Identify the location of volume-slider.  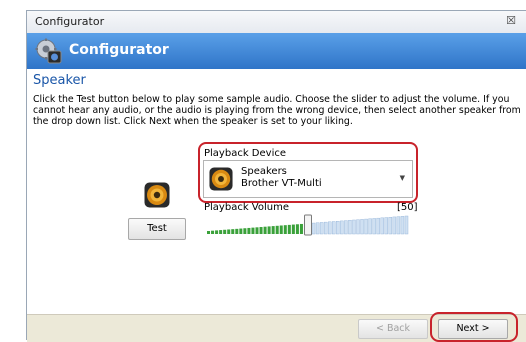
(308, 226).